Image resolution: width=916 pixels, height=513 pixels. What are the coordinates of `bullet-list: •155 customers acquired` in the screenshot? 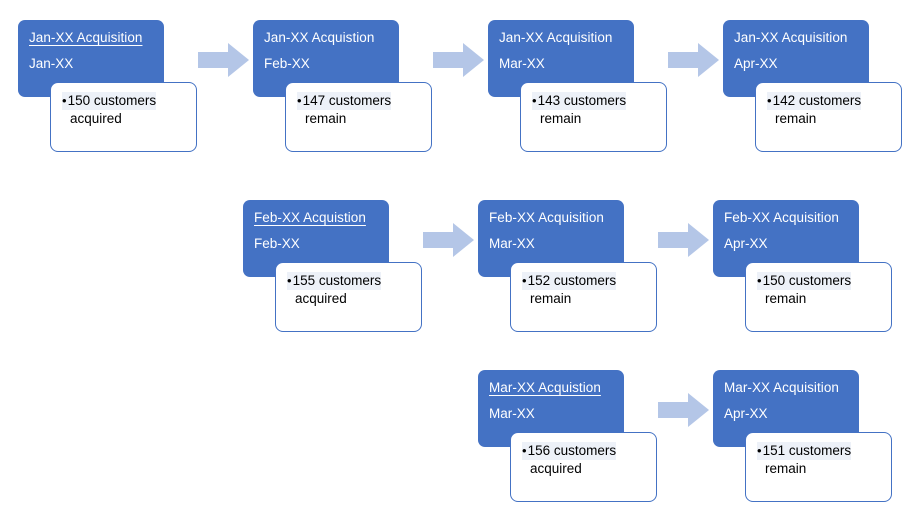 It's located at (348, 290).